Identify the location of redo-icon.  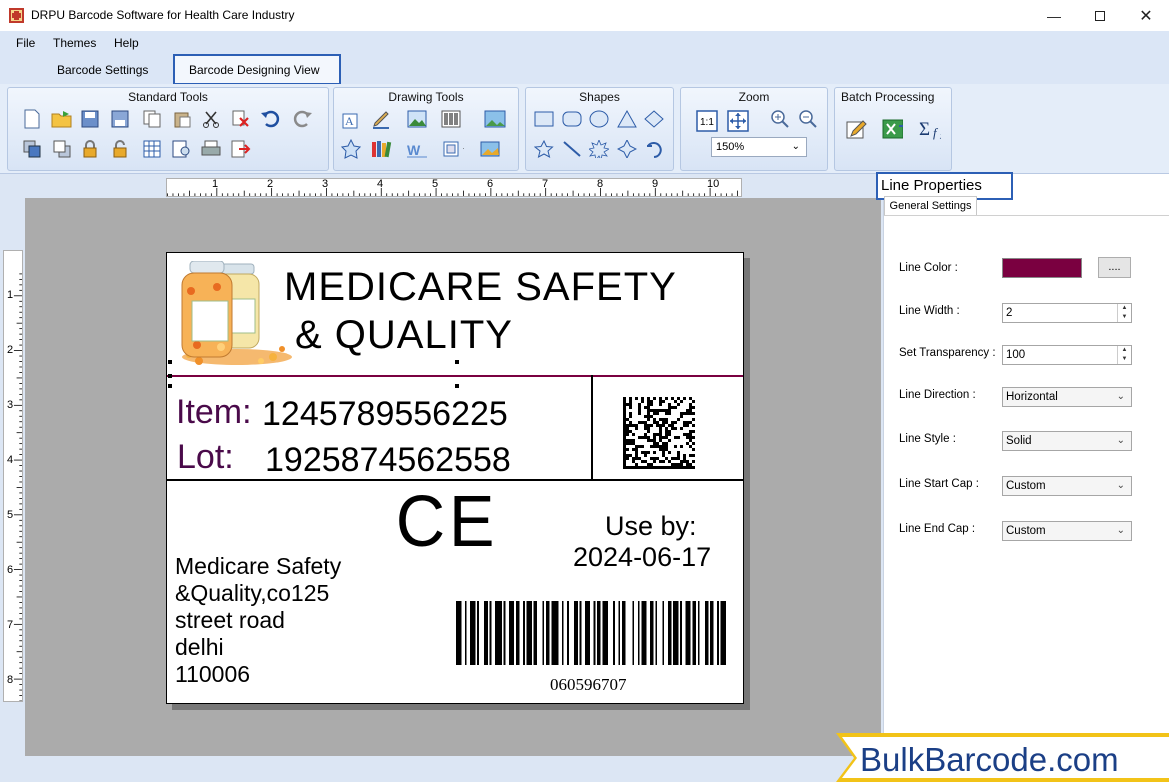
(302, 119).